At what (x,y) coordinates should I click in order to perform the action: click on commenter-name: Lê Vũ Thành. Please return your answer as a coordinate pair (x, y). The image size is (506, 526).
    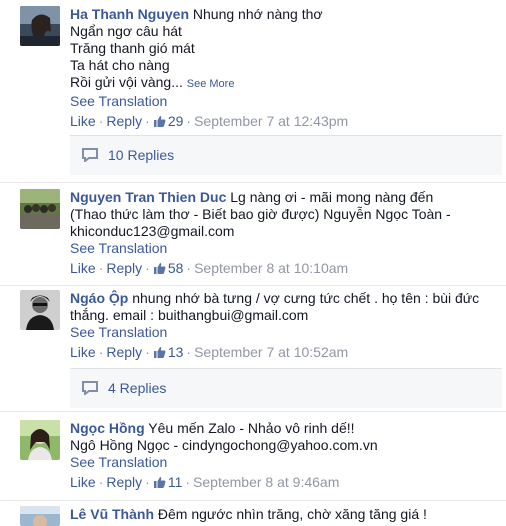
    Looking at the image, I should click on (112, 514).